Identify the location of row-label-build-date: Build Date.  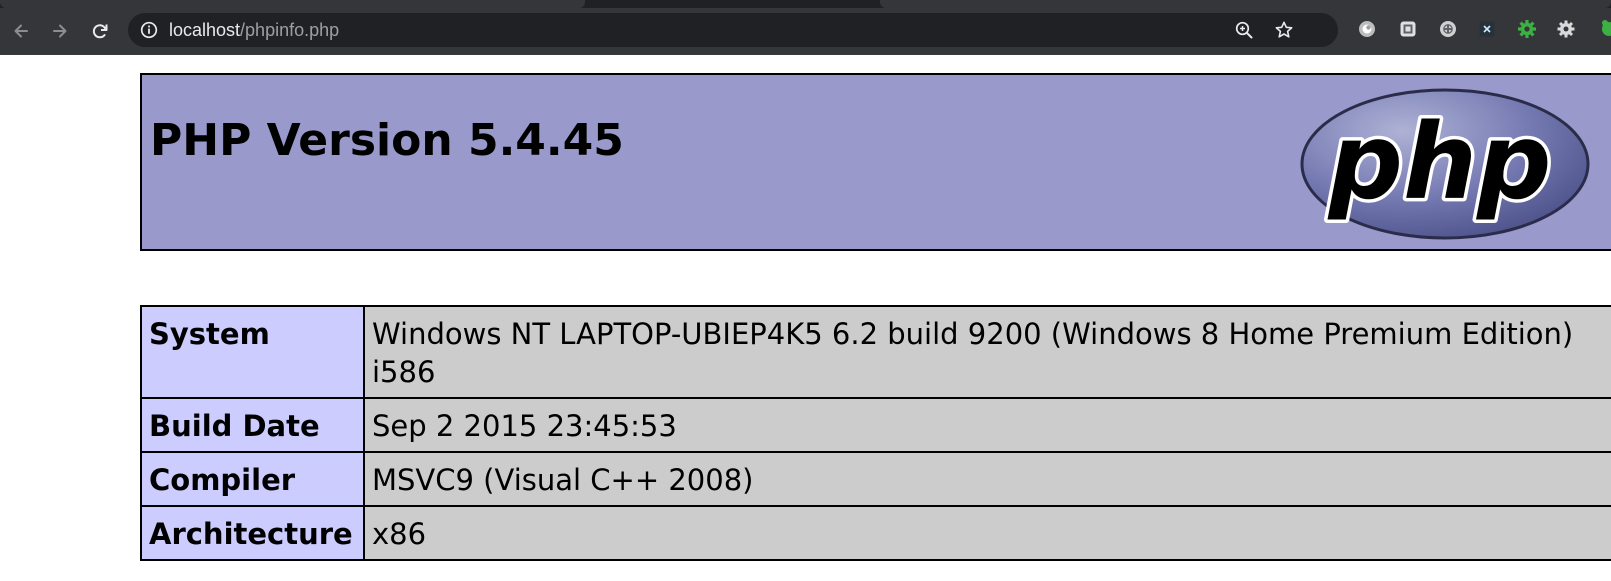
(252, 425).